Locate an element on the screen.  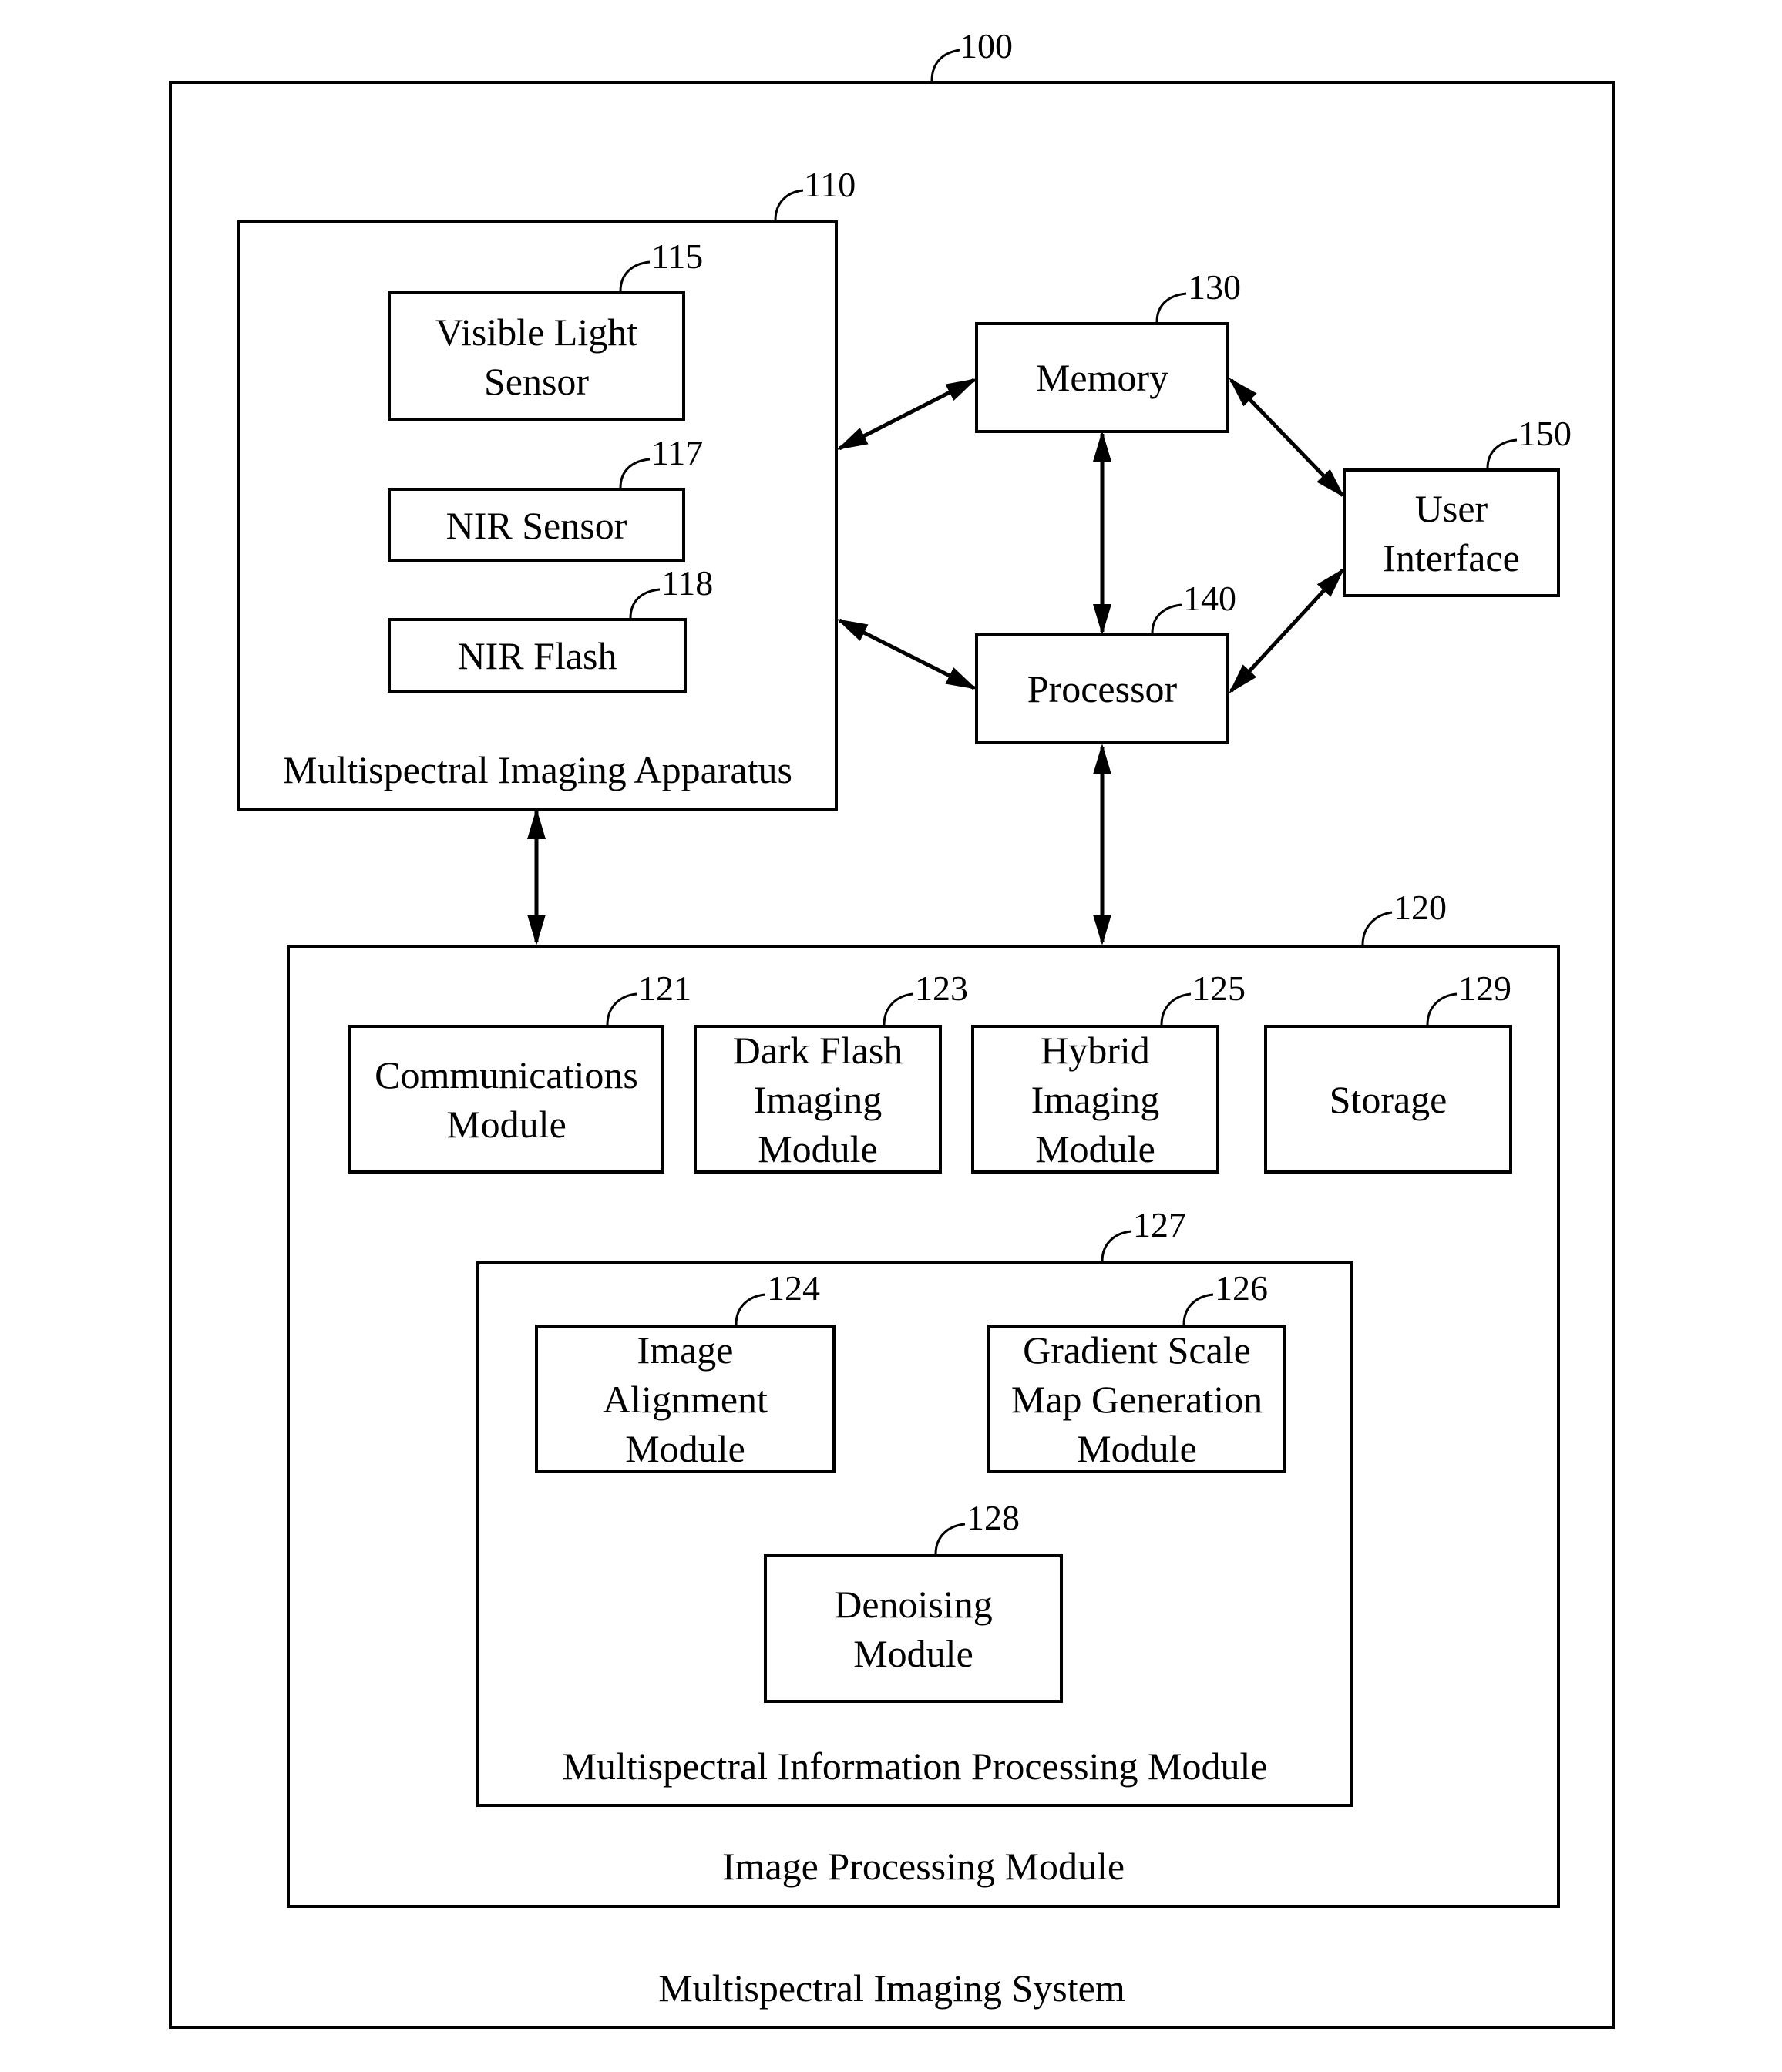
ref-124: 124 is located at coordinates (794, 1288).